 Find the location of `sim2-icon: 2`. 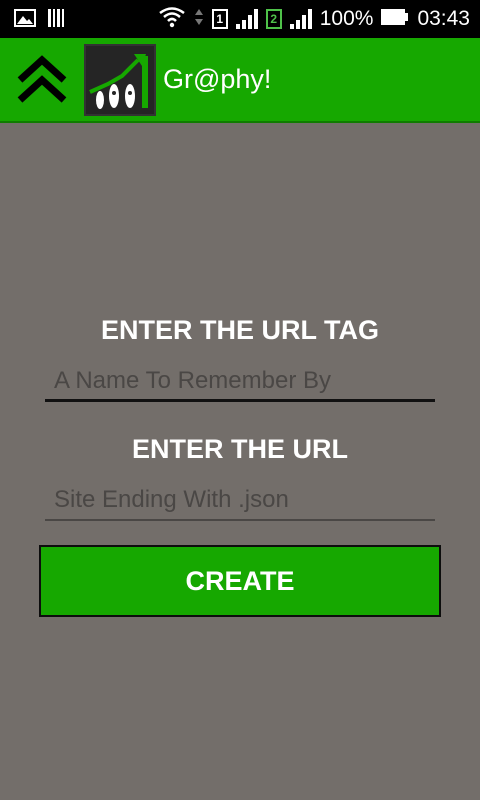

sim2-icon: 2 is located at coordinates (273, 19).